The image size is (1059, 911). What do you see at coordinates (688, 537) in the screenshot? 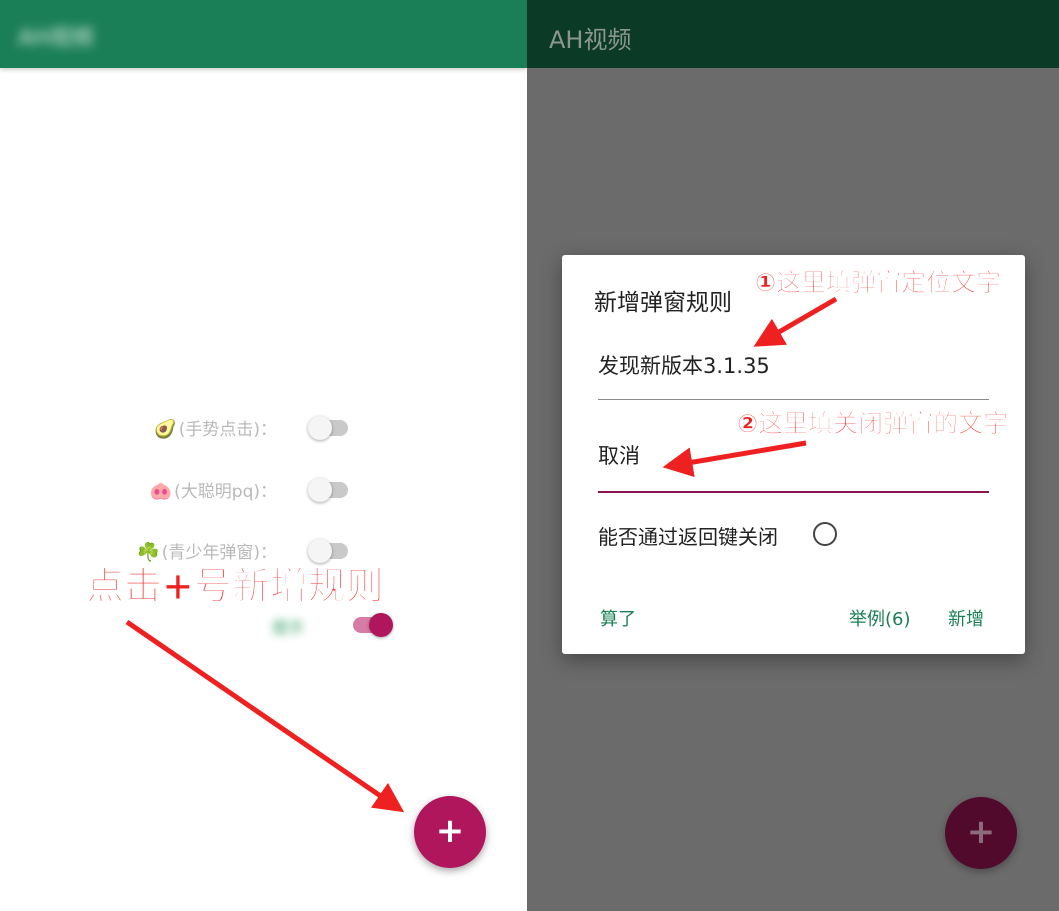
I see `back-key-close-label: 能否通过返回键关闭` at bounding box center [688, 537].